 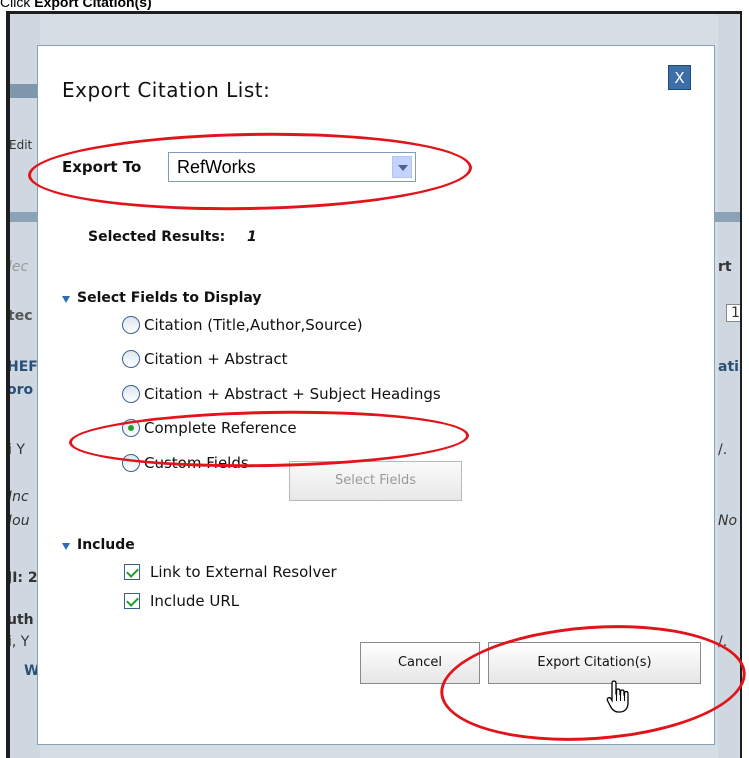 I want to click on background-text: Edit, so click(x=21, y=145).